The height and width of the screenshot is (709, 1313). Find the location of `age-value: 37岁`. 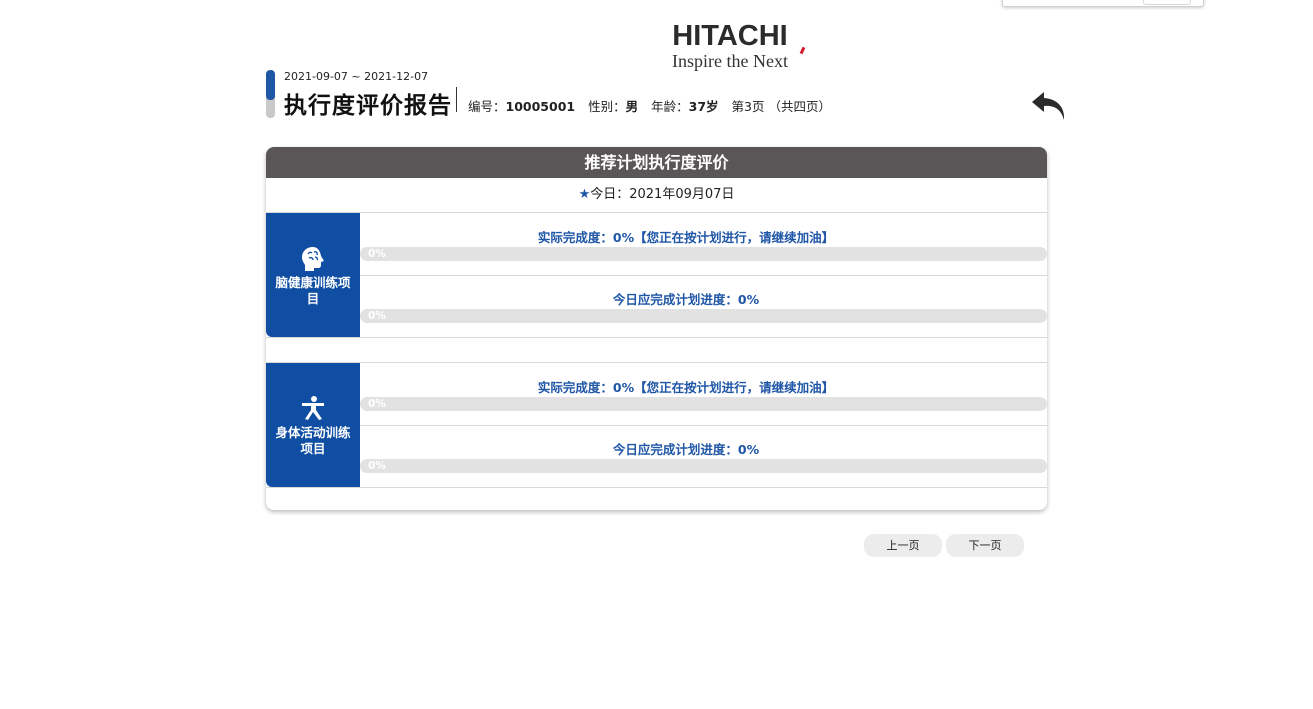

age-value: 37岁 is located at coordinates (703, 106).